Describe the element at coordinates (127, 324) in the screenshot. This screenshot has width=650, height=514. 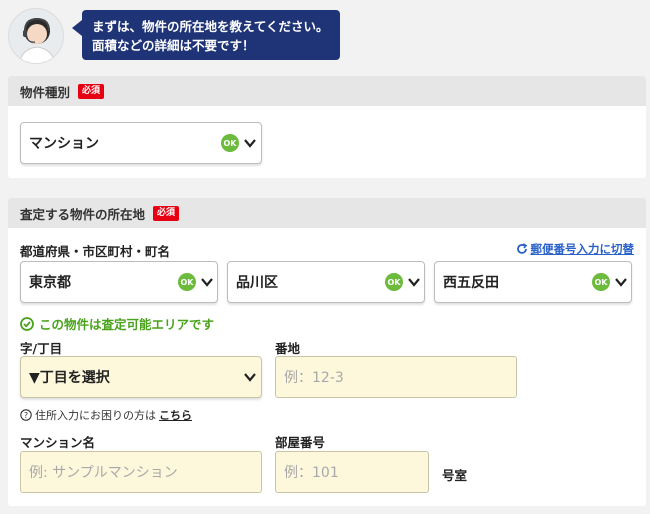
I see `area-status-text: この物件は査定可能エリアです` at that location.